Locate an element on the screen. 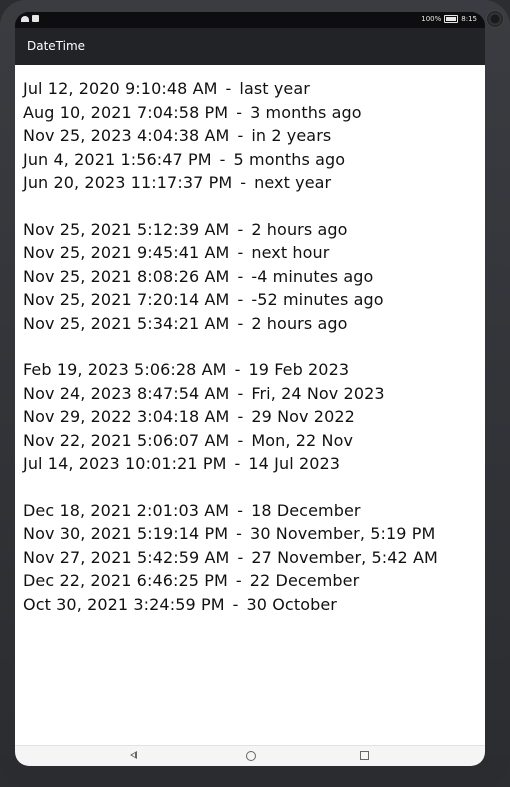  relative-date: 29 Nov 2022 is located at coordinates (303, 416).